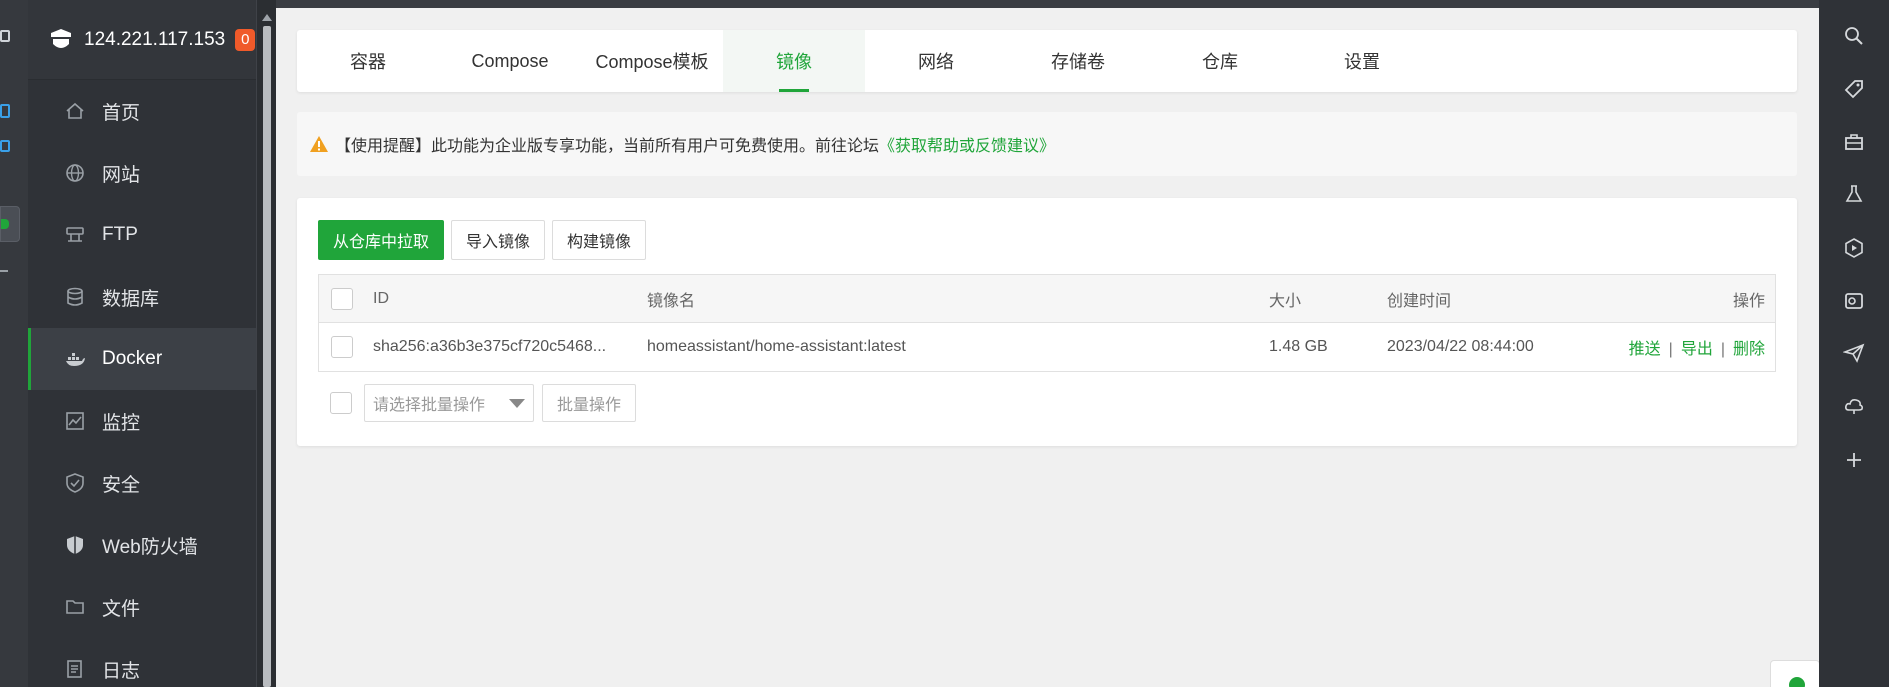  Describe the element at coordinates (1298, 346) in the screenshot. I see `image-size: 1.48 GB` at that location.